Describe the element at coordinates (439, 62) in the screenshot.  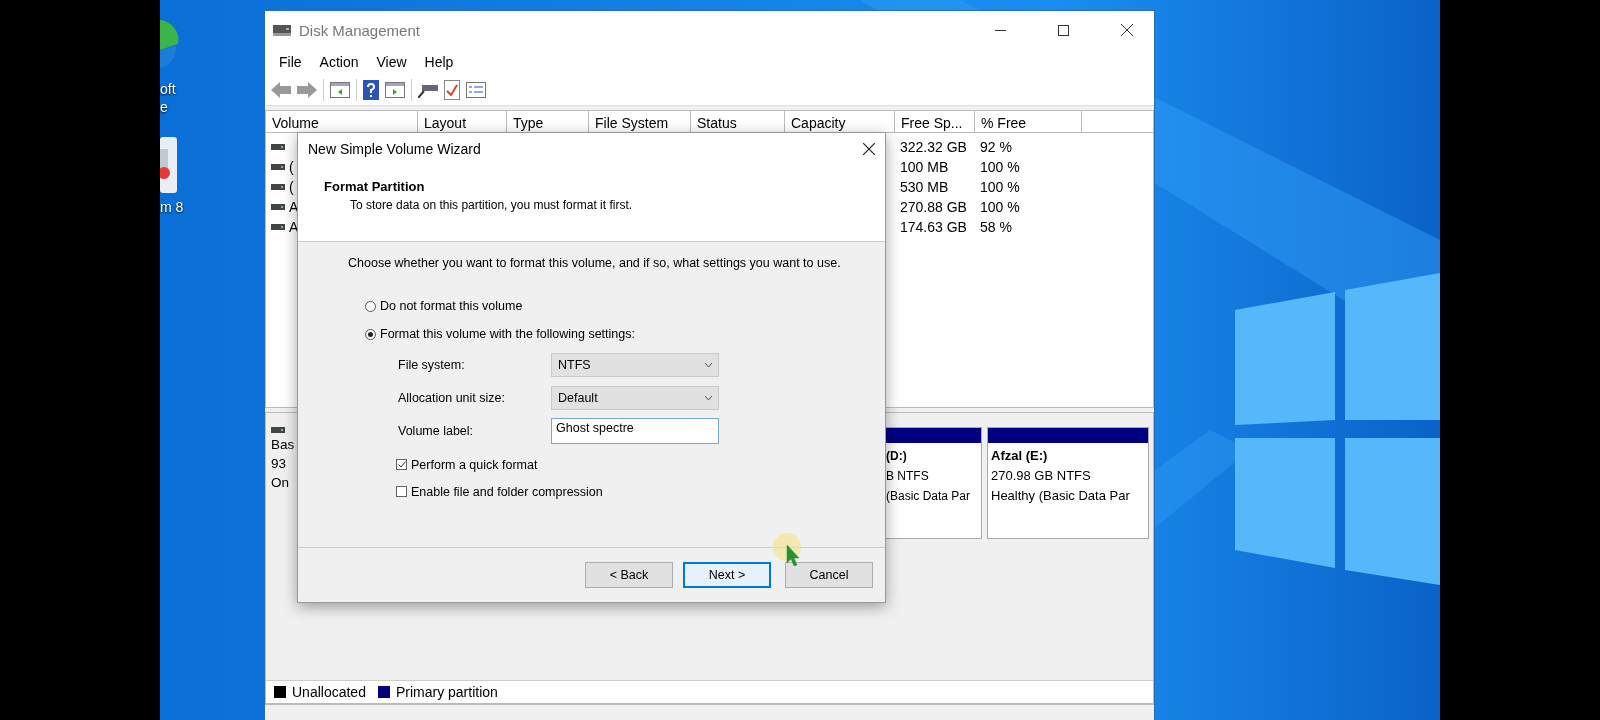
I see `menu-item: Help` at that location.